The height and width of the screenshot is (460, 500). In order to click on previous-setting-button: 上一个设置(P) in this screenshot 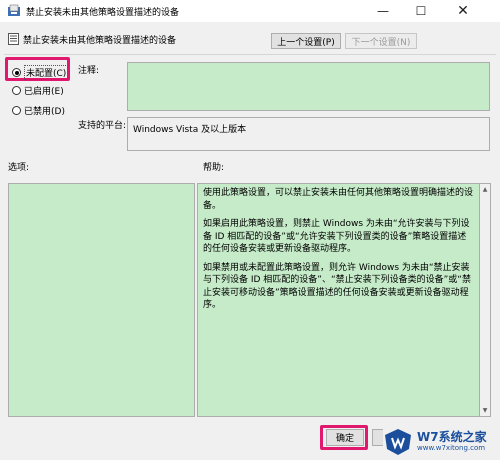, I will do `click(306, 41)`.